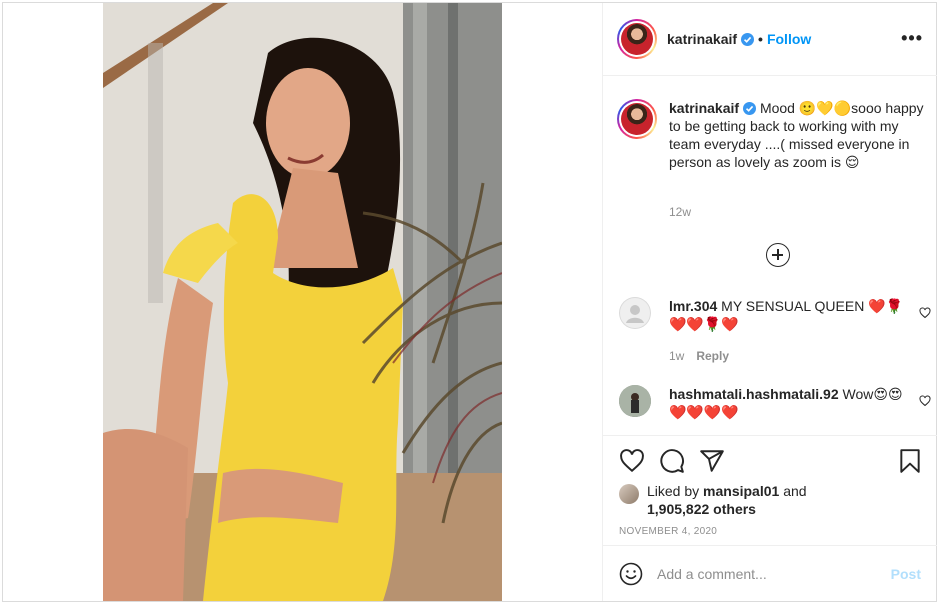  Describe the element at coordinates (825, 108) in the screenshot. I see `caption-emojis: 🙂💛🟡` at that location.